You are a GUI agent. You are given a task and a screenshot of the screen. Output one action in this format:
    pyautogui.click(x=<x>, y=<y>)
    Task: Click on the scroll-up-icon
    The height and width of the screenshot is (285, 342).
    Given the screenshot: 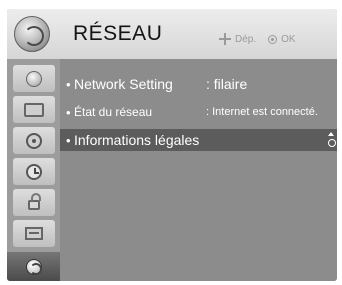 What is the action you would take?
    pyautogui.click(x=331, y=140)
    